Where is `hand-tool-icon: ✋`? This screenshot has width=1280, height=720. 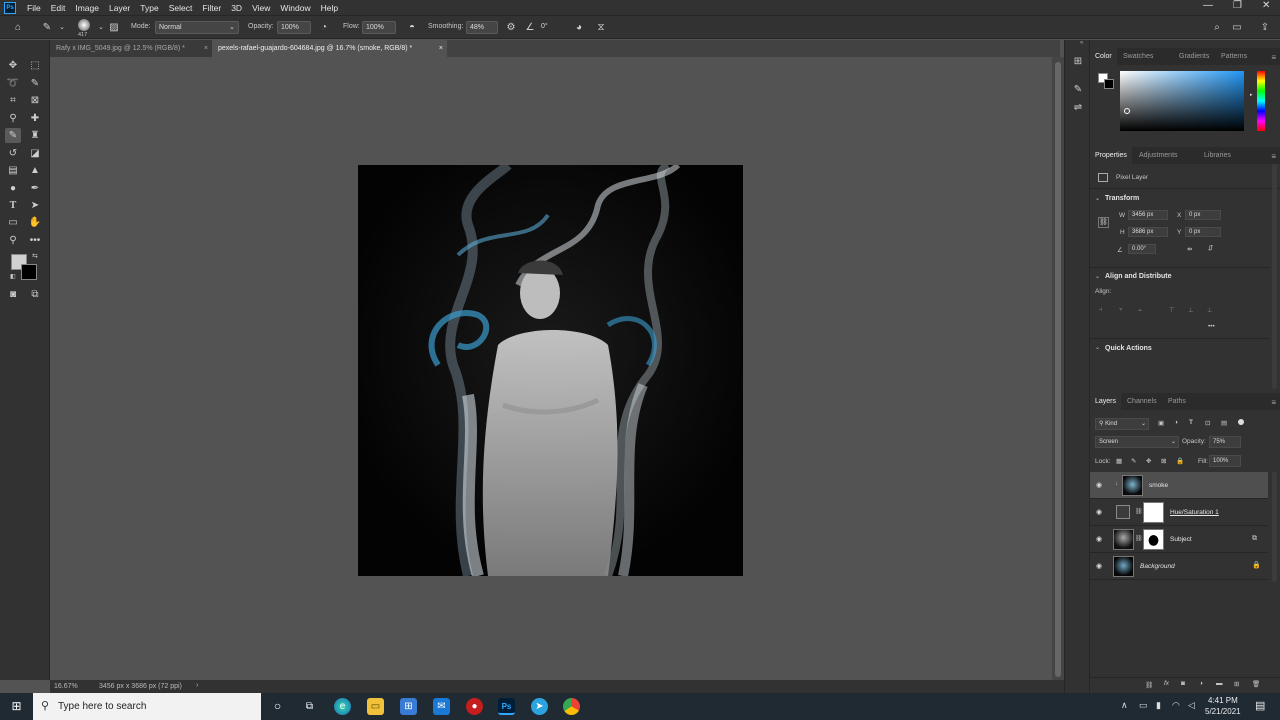 hand-tool-icon: ✋ is located at coordinates (35, 222).